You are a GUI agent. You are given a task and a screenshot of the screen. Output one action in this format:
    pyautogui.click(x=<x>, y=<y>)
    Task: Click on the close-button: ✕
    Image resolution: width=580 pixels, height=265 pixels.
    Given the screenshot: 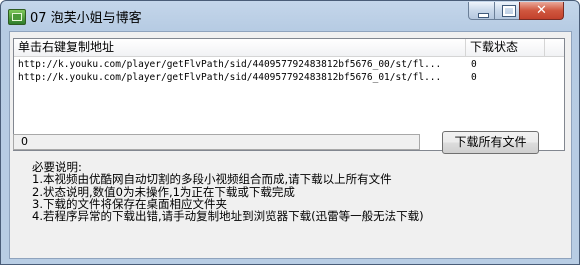 What is the action you would take?
    pyautogui.click(x=541, y=11)
    